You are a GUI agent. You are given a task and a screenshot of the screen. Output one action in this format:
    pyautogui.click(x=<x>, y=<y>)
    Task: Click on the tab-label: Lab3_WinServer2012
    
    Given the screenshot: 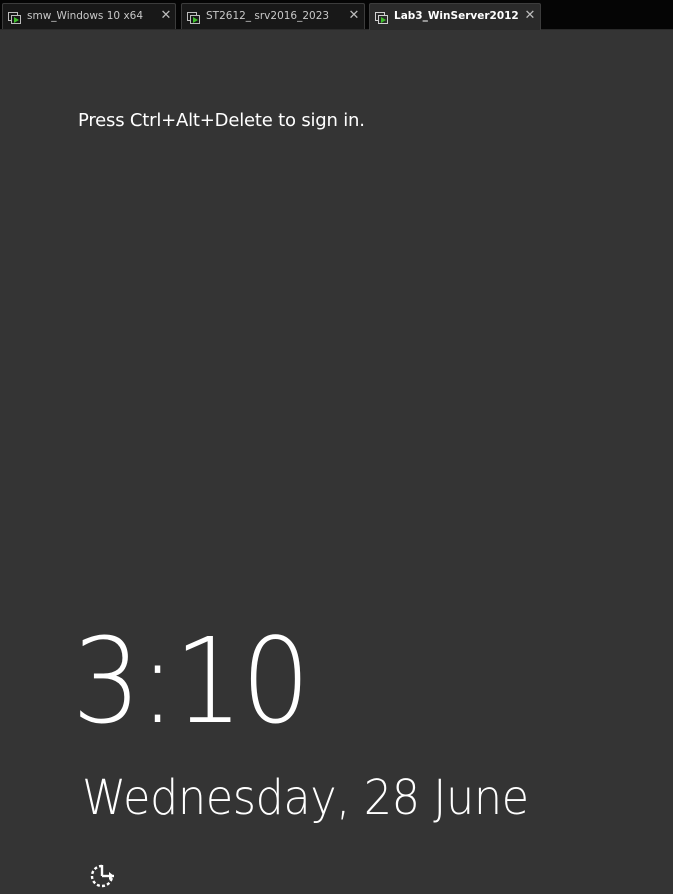 What is the action you would take?
    pyautogui.click(x=456, y=16)
    